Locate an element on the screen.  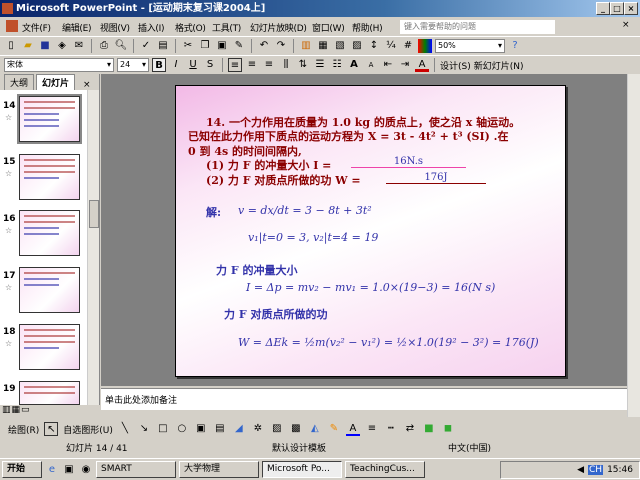
grow-font-button: A is located at coordinates (354, 65).